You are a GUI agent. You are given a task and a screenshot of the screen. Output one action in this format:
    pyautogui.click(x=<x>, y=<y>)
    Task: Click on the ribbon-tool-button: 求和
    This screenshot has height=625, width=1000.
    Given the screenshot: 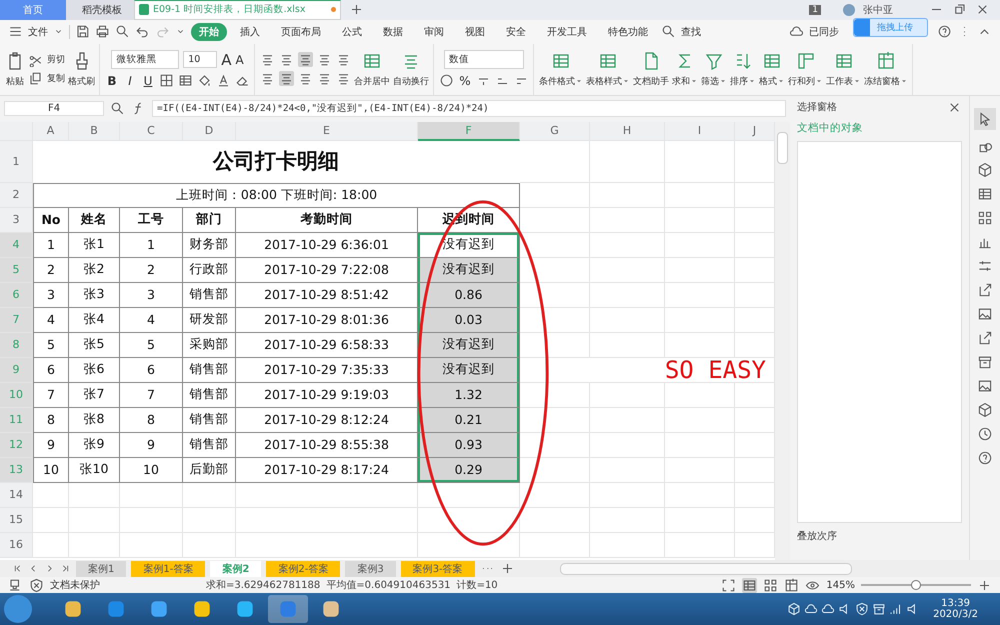 What is the action you would take?
    pyautogui.click(x=685, y=81)
    